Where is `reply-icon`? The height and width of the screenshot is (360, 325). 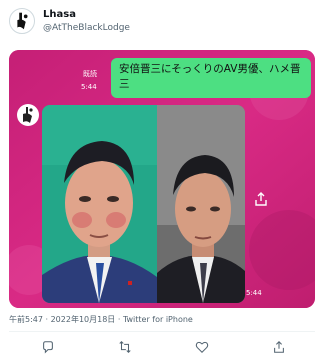
reply-icon is located at coordinates (48, 347).